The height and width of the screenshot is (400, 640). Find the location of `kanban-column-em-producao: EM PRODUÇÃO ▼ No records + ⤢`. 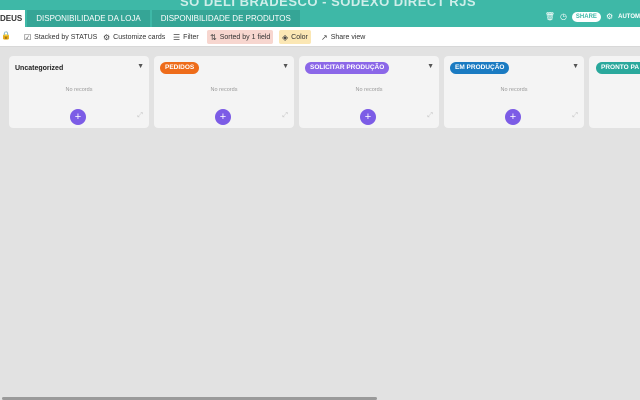

kanban-column-em-producao: EM PRODUÇÃO ▼ No records + ⤢ is located at coordinates (514, 92).